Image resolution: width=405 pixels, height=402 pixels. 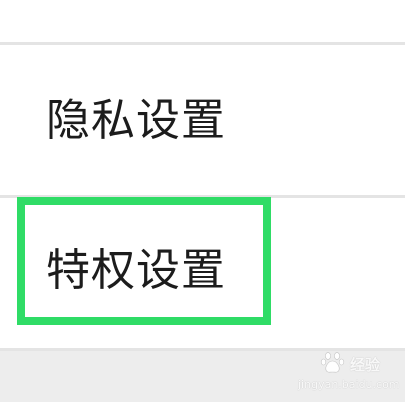 What do you see at coordinates (136, 120) in the screenshot?
I see `privacy-settings-label: 隐私设置` at bounding box center [136, 120].